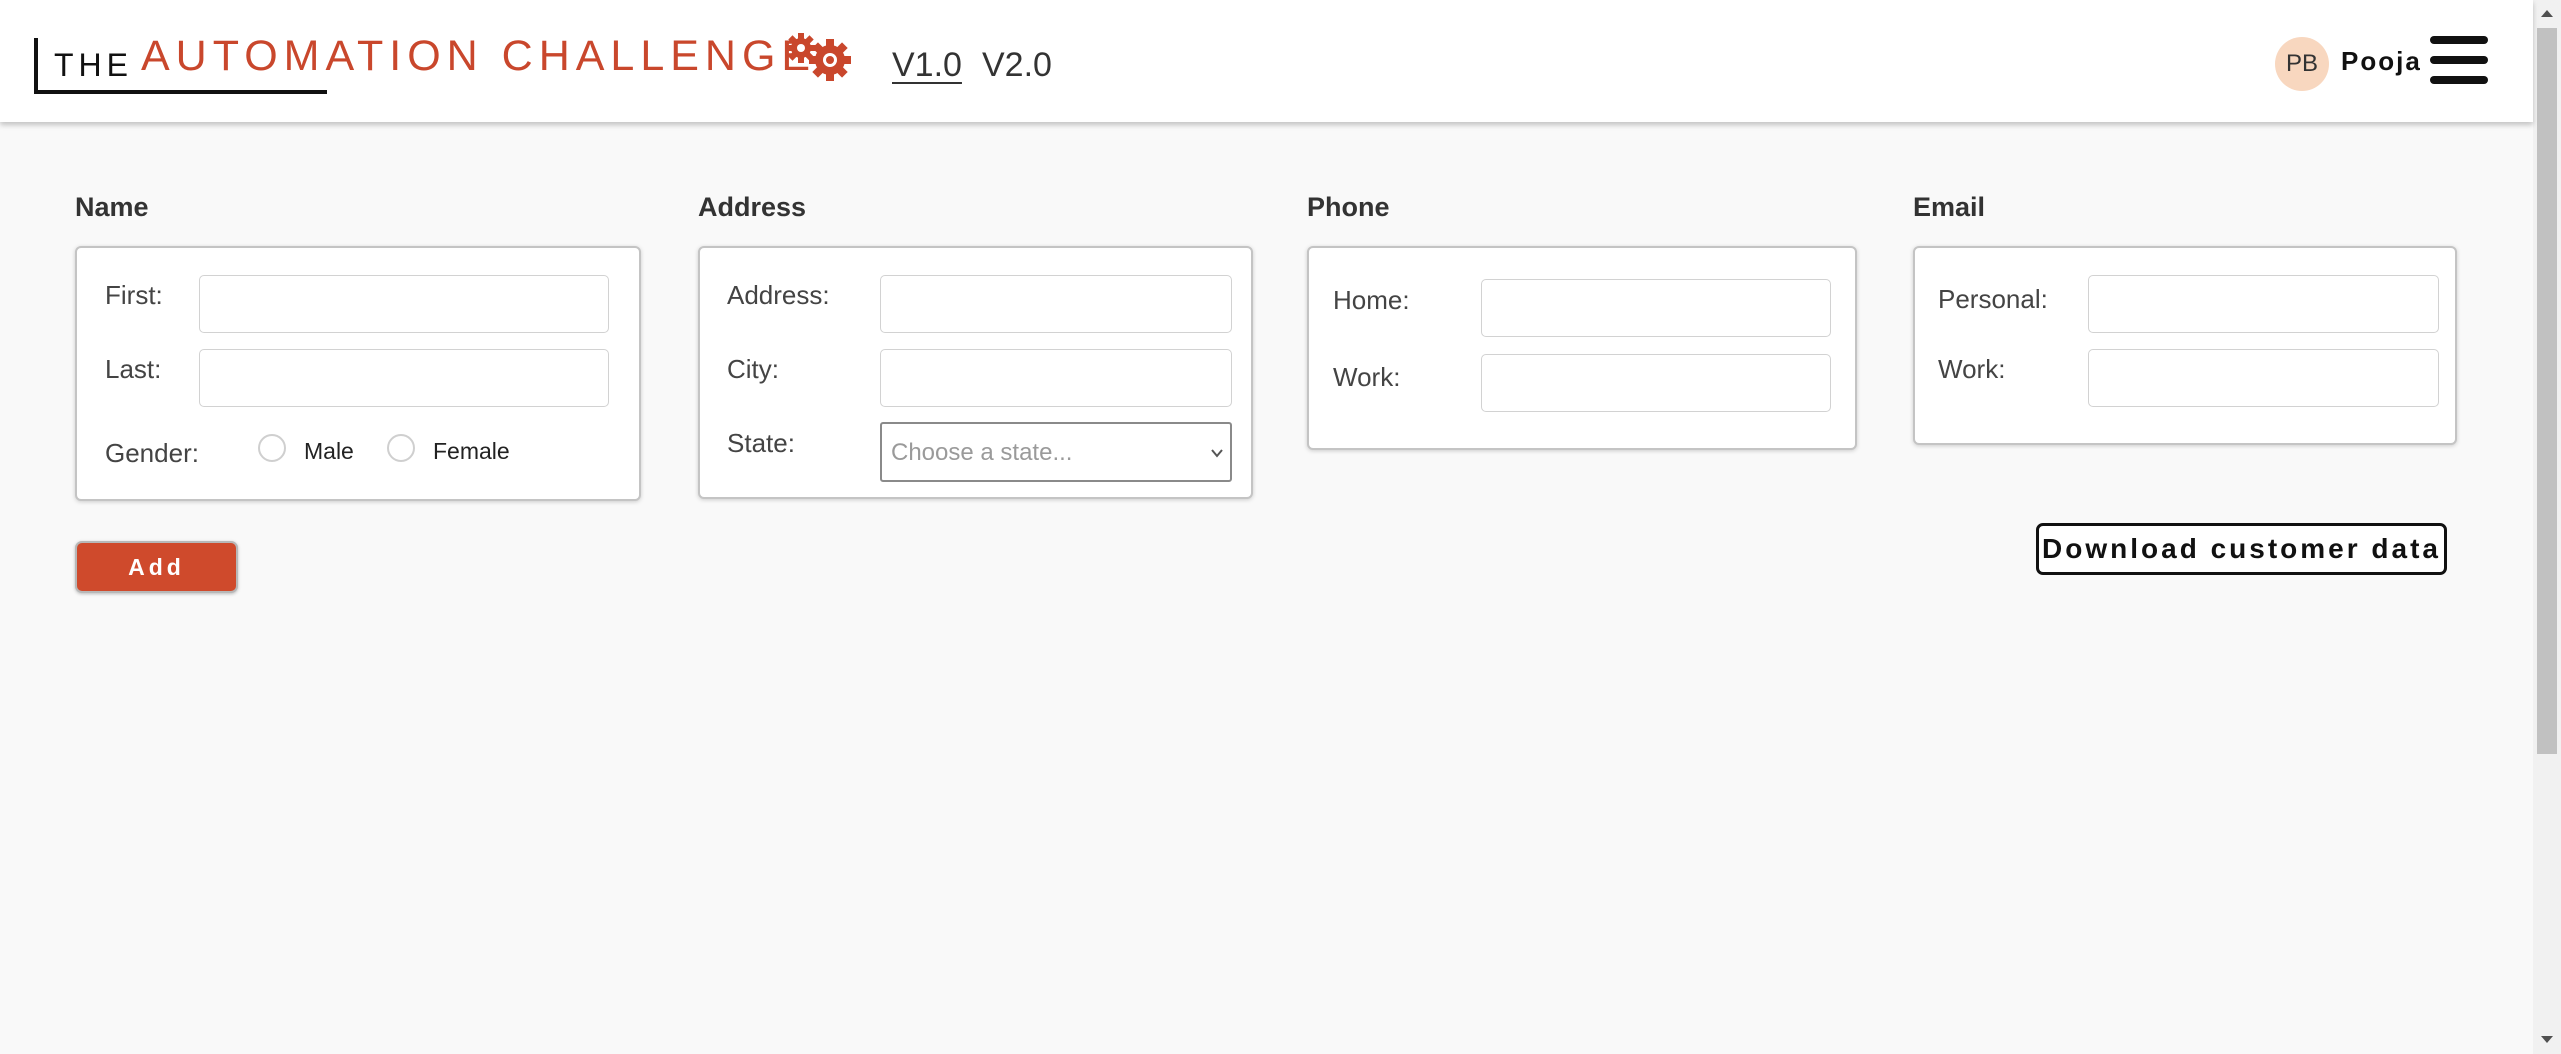  I want to click on gears-icon, so click(818, 57).